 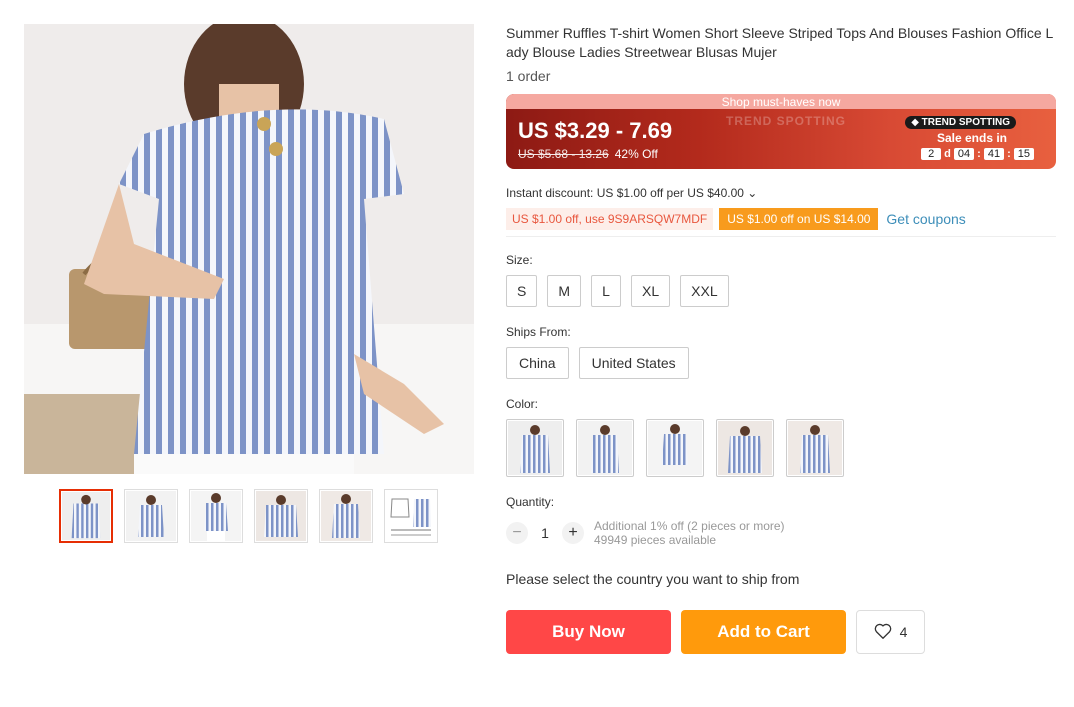 What do you see at coordinates (704, 291) in the screenshot?
I see `size-option-xxl: XXL` at bounding box center [704, 291].